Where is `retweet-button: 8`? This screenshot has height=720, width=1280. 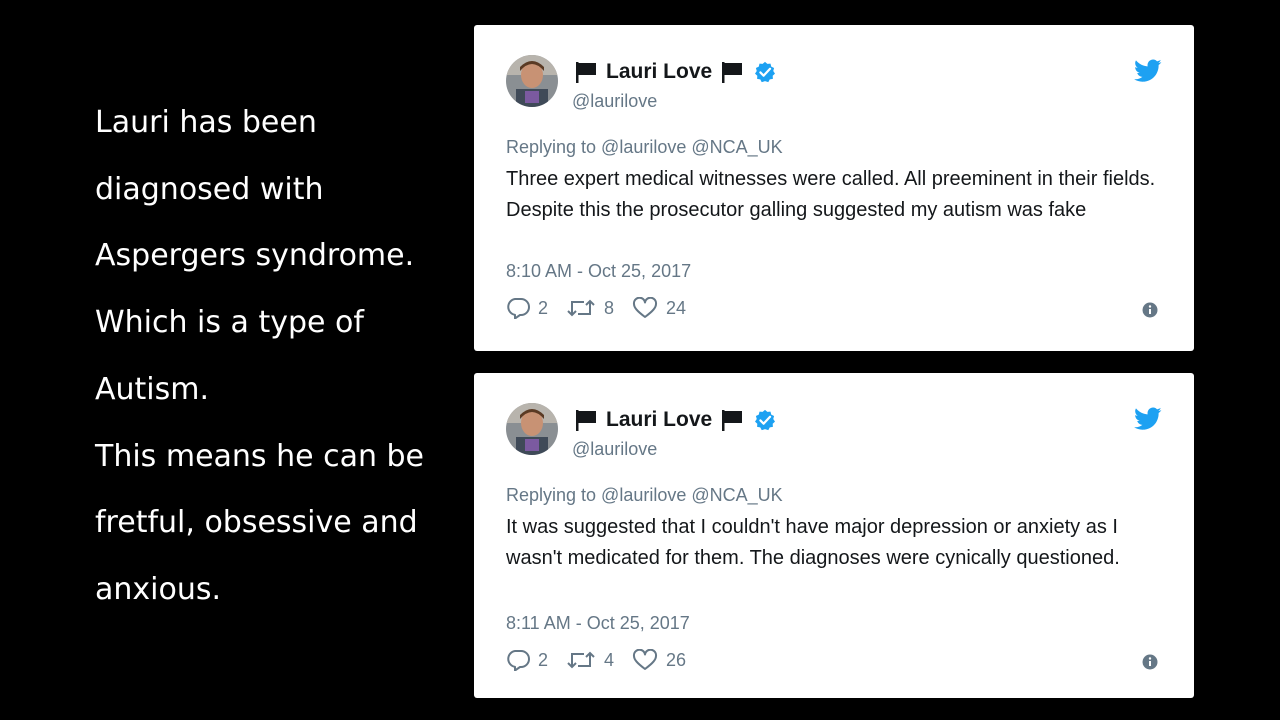
retweet-button: 8 is located at coordinates (590, 308).